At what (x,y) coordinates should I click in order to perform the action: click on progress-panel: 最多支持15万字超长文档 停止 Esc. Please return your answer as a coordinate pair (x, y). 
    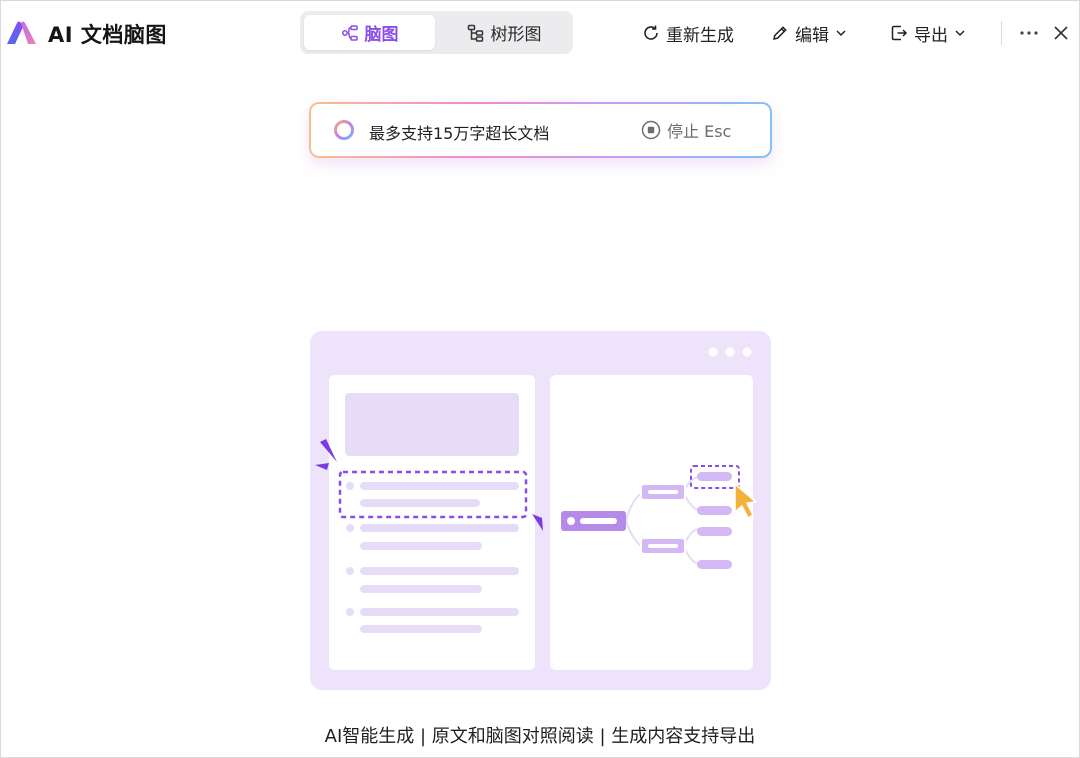
    Looking at the image, I should click on (540, 130).